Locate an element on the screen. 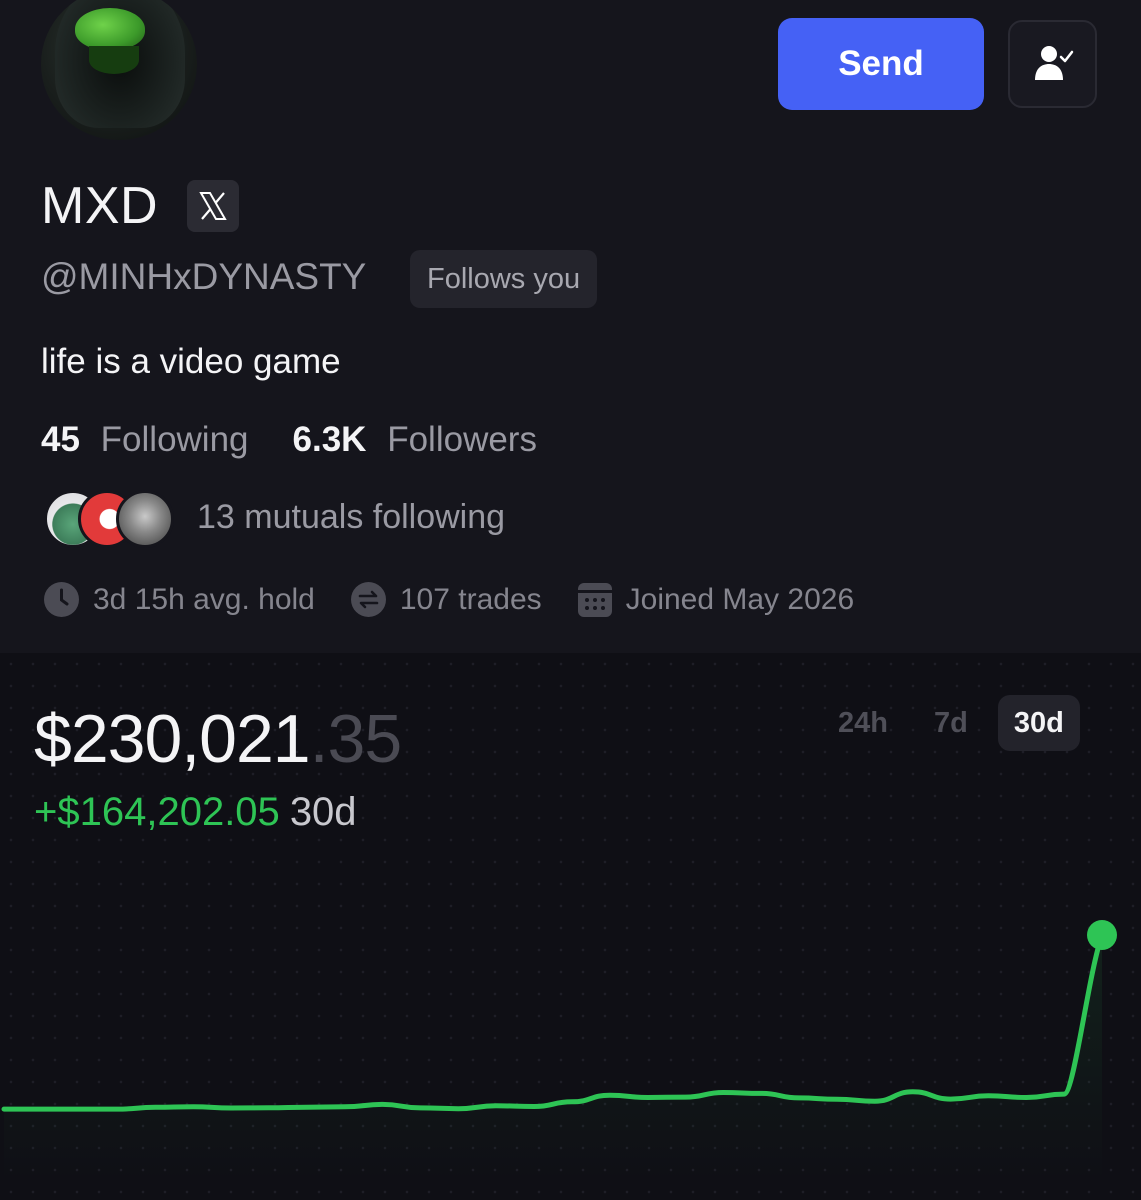 The height and width of the screenshot is (1200, 1141). trades-text: 107 trades is located at coordinates (470, 599).